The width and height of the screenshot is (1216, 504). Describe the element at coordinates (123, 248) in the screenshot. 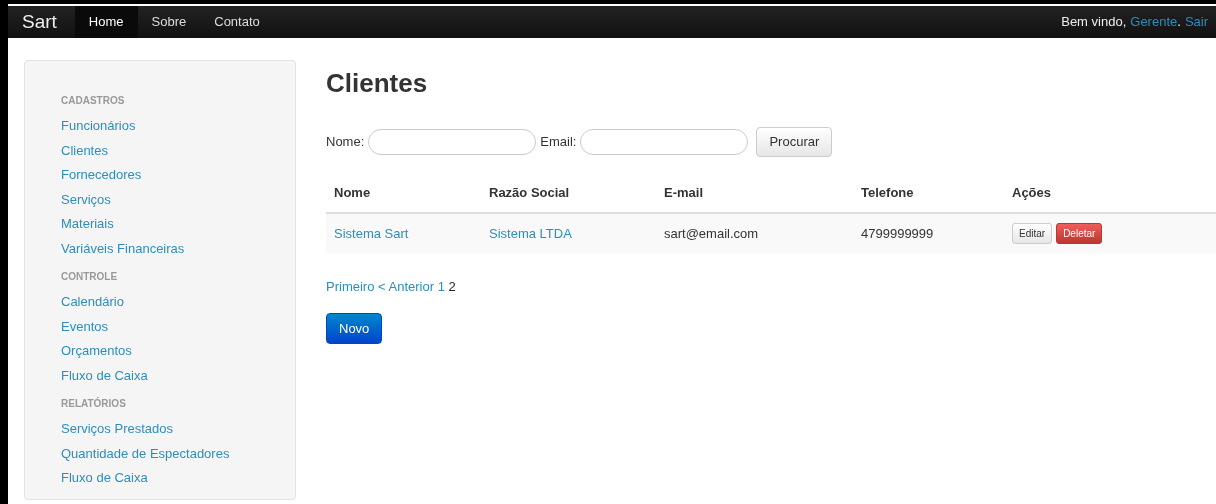

I see `sidebar-link: Variáveis Financeiras` at that location.